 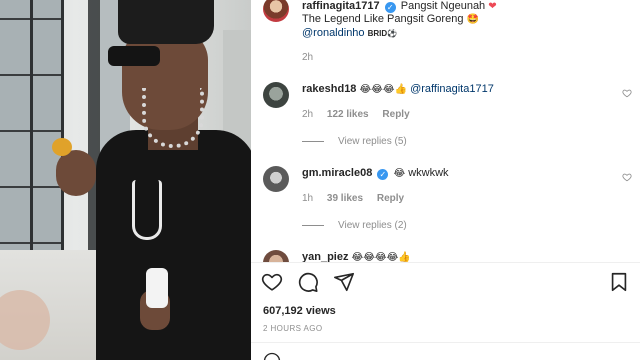 What do you see at coordinates (62, 147) in the screenshot?
I see `held-food` at bounding box center [62, 147].